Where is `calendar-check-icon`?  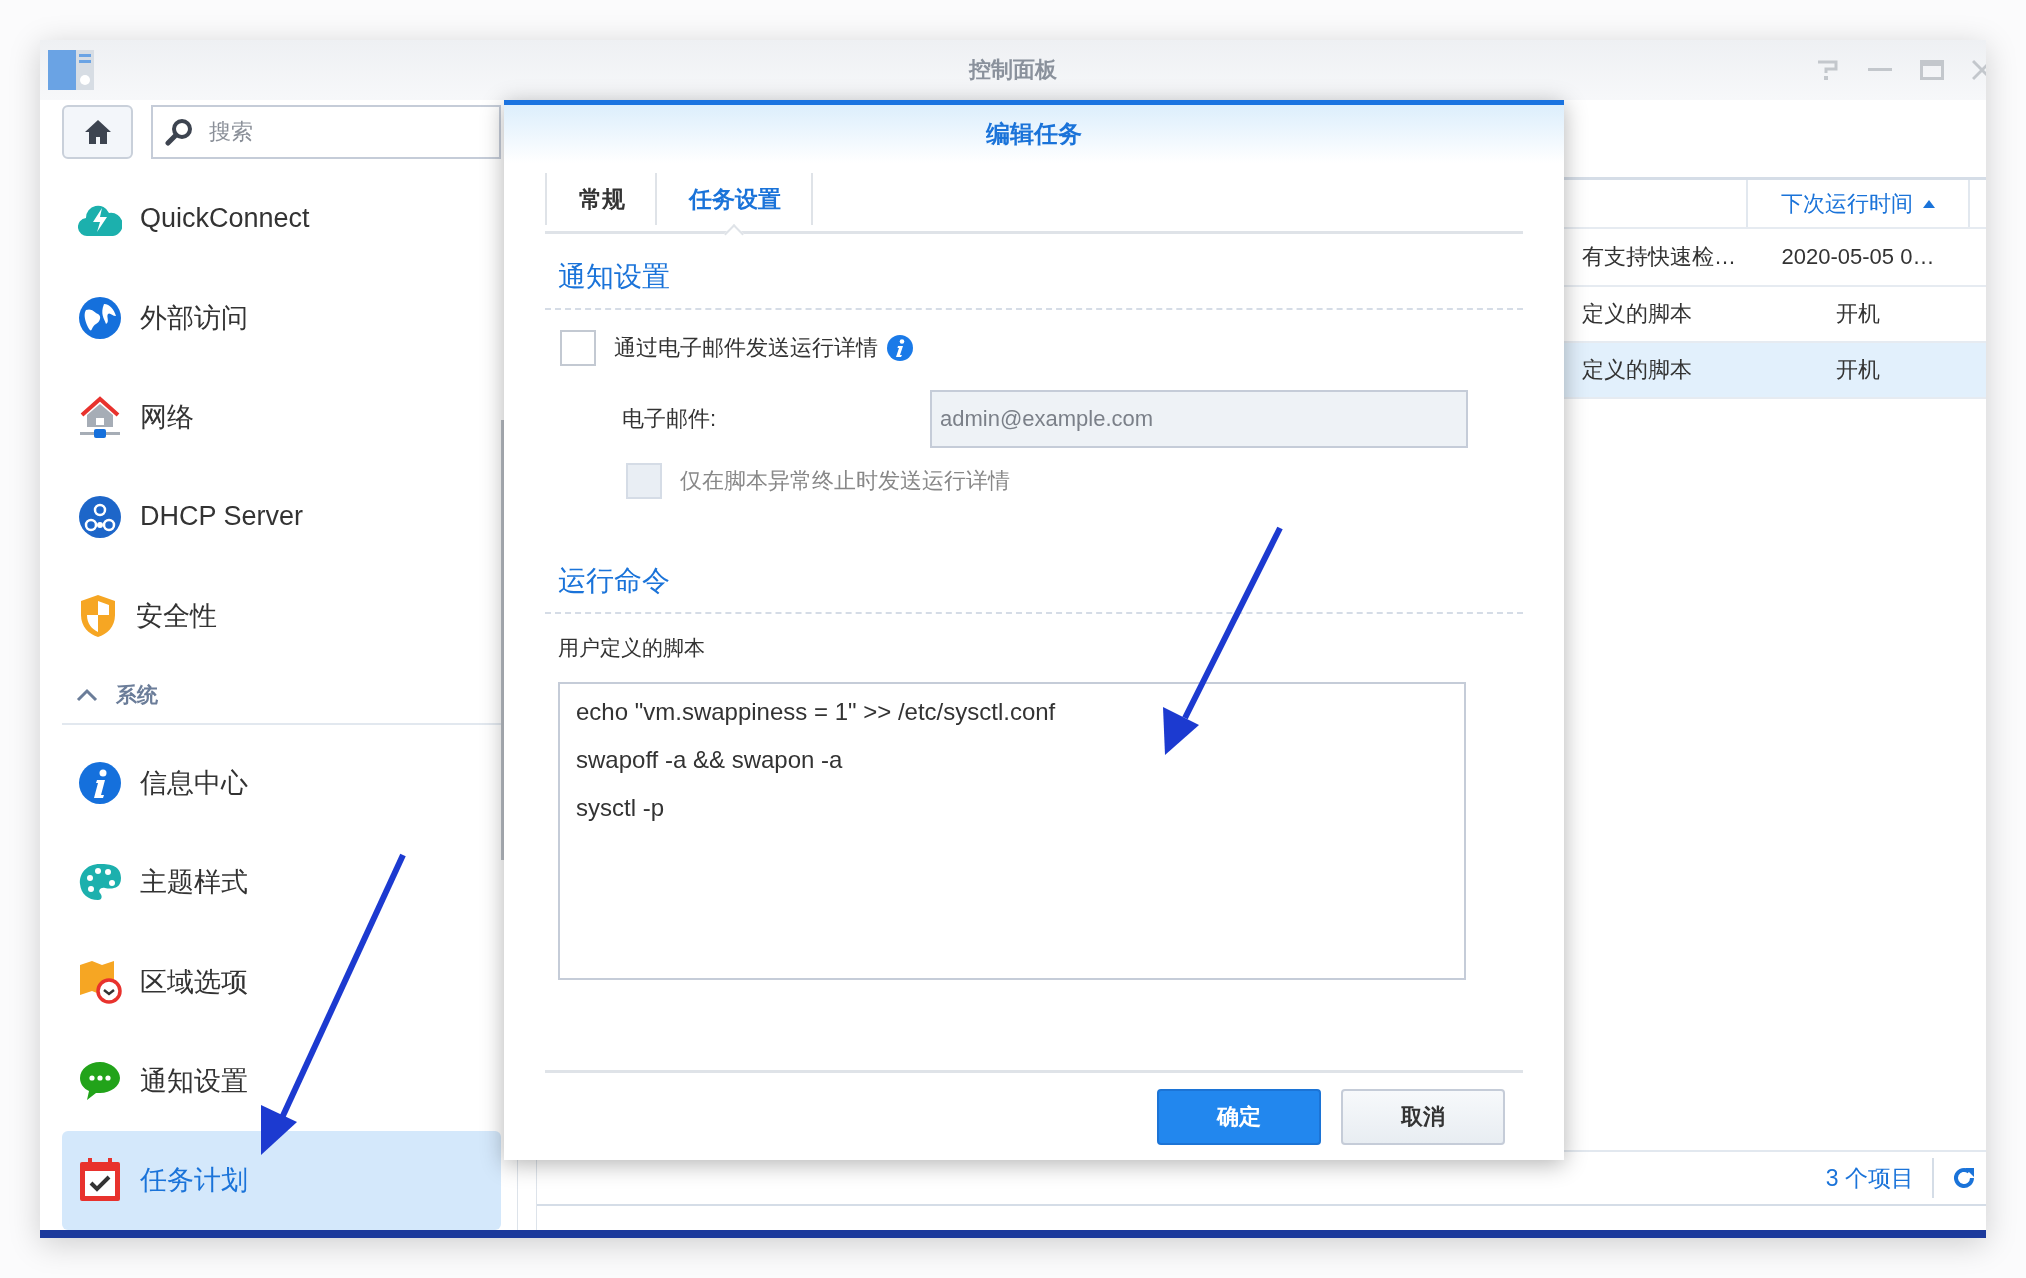 calendar-check-icon is located at coordinates (100, 1180).